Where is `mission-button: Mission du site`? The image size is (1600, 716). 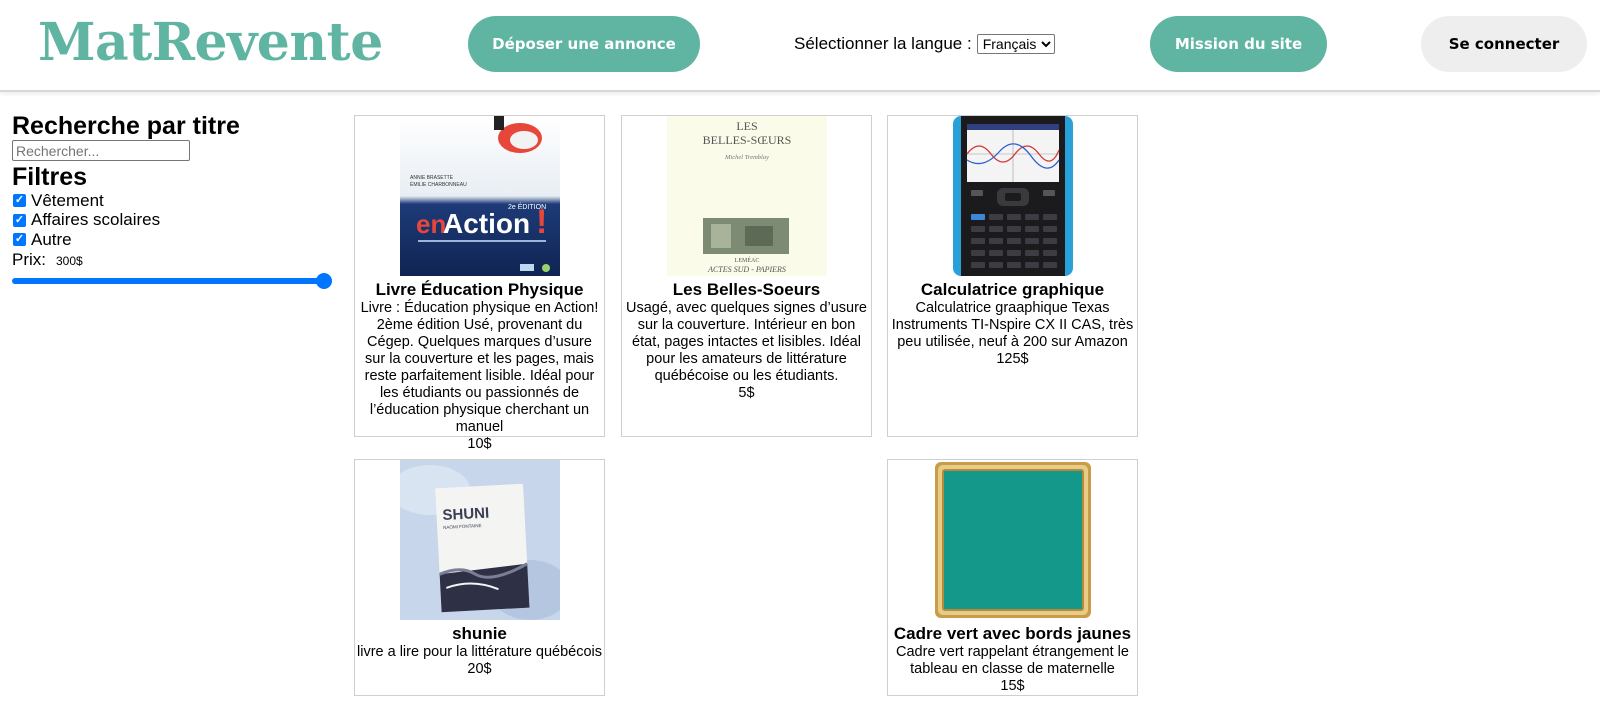
mission-button: Mission du site is located at coordinates (1238, 44).